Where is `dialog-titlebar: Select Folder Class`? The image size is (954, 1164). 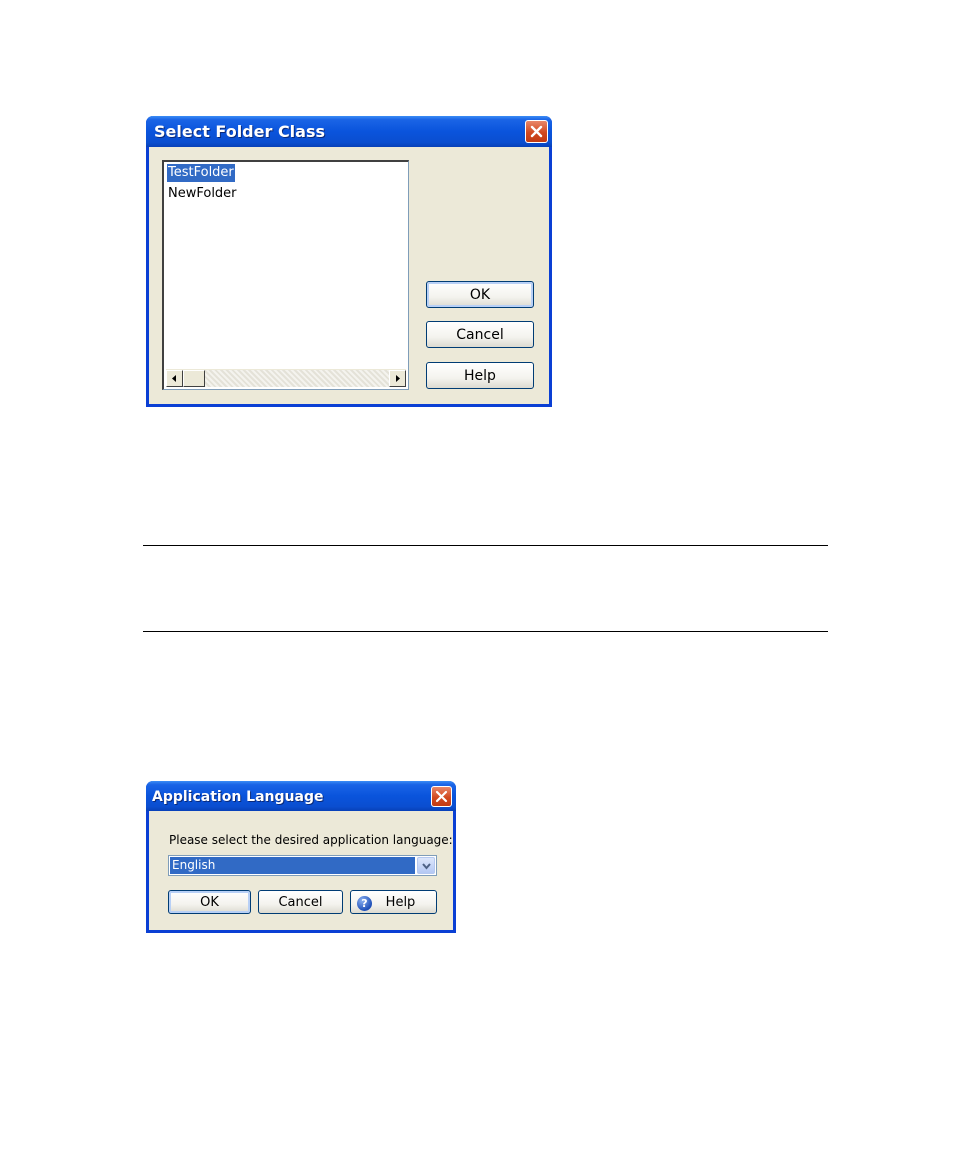
dialog-titlebar: Select Folder Class is located at coordinates (349, 131).